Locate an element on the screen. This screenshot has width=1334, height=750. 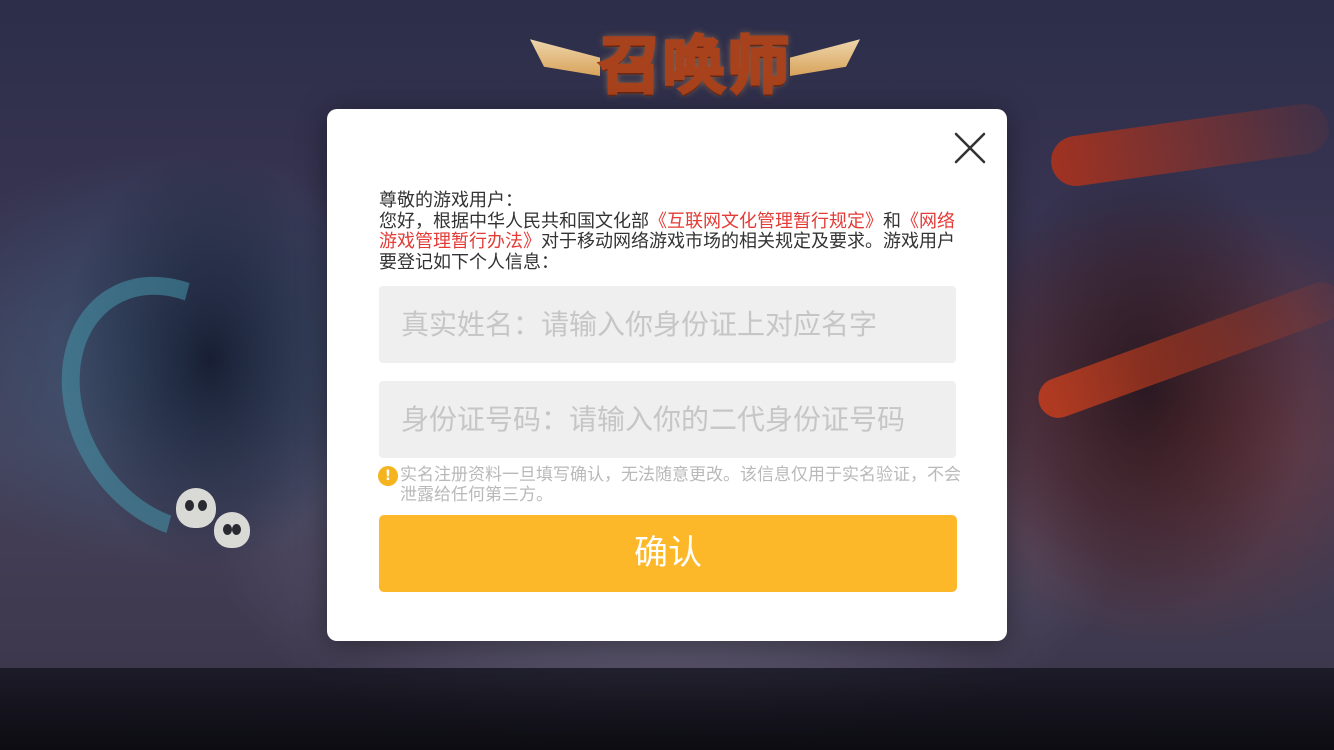
exclamation-icon: ! is located at coordinates (388, 476).